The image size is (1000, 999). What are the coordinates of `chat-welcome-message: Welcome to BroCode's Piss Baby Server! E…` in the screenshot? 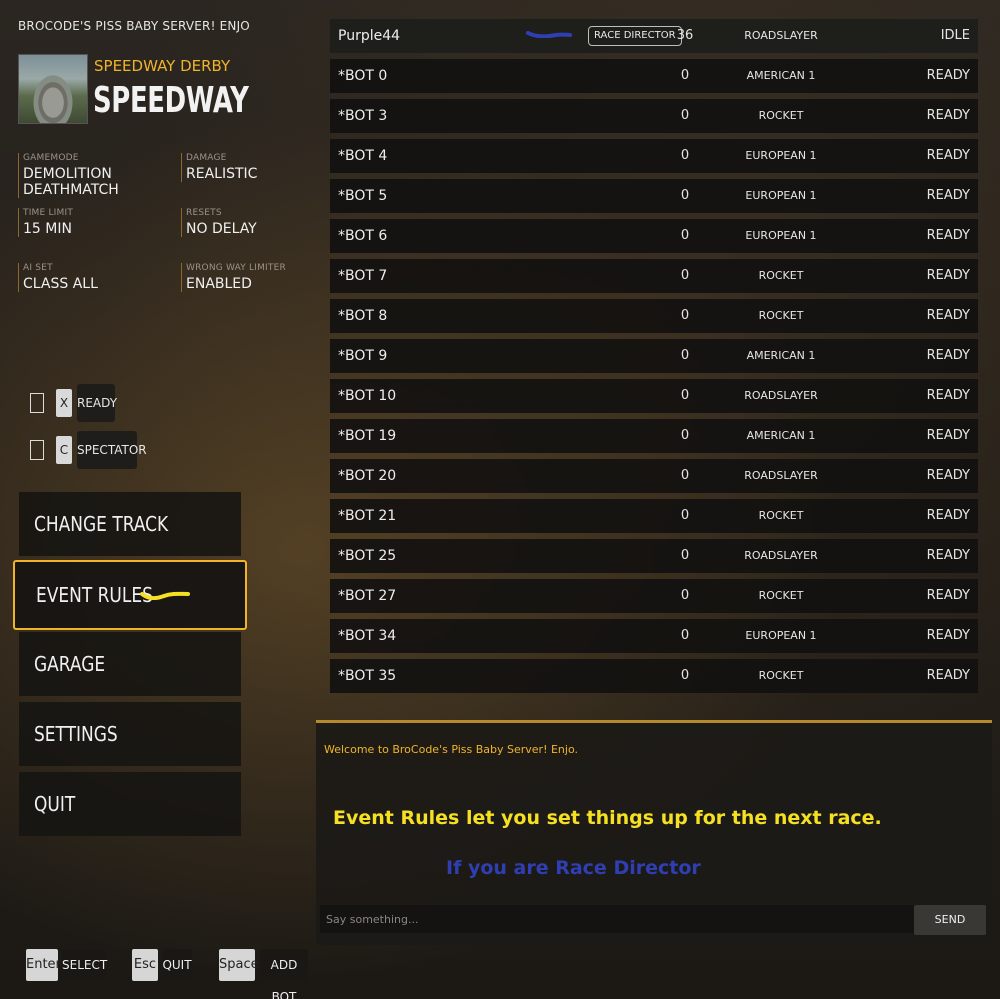 It's located at (451, 749).